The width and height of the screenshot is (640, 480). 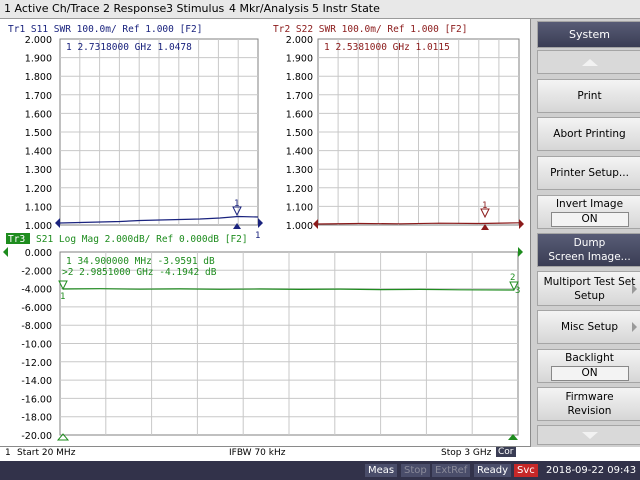 I want to click on trace2-ytick: 1.000, so click(x=299, y=226).